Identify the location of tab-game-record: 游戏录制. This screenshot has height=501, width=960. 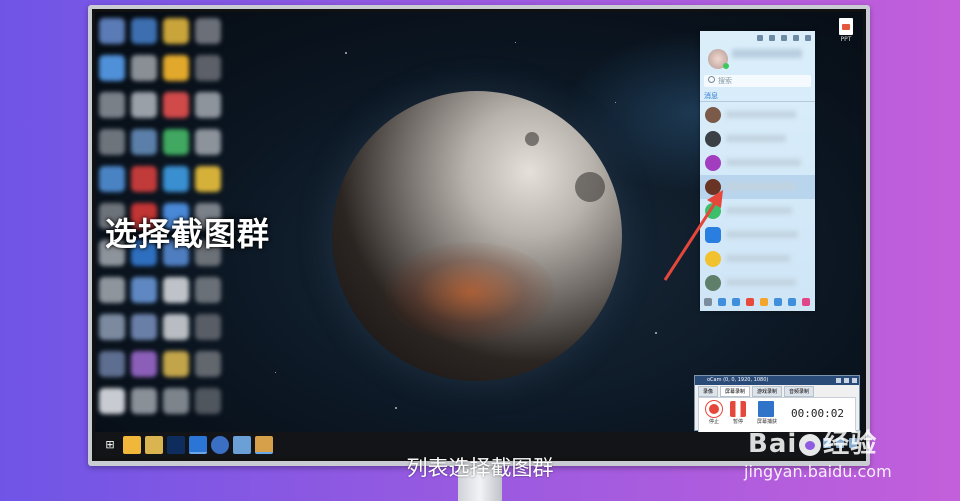
(767, 391).